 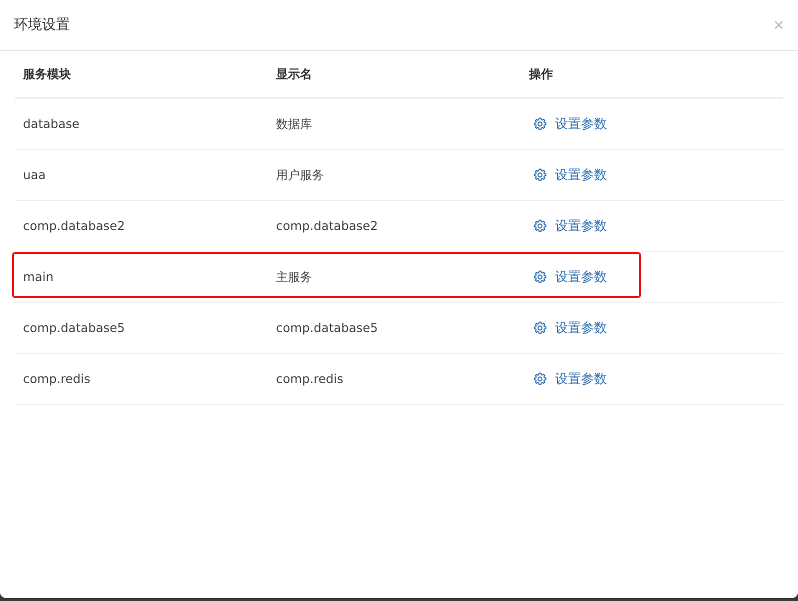 What do you see at coordinates (541, 74) in the screenshot?
I see `column-header: 操作` at bounding box center [541, 74].